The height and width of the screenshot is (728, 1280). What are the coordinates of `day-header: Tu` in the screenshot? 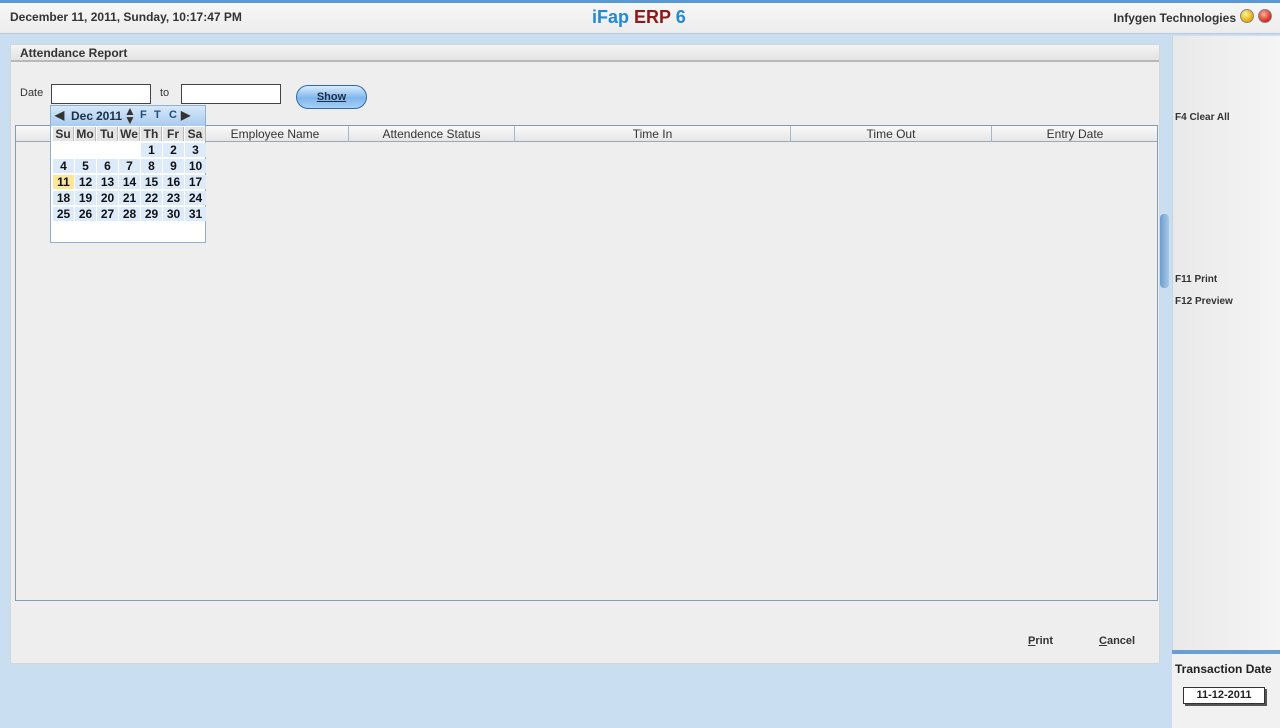 It's located at (107, 134).